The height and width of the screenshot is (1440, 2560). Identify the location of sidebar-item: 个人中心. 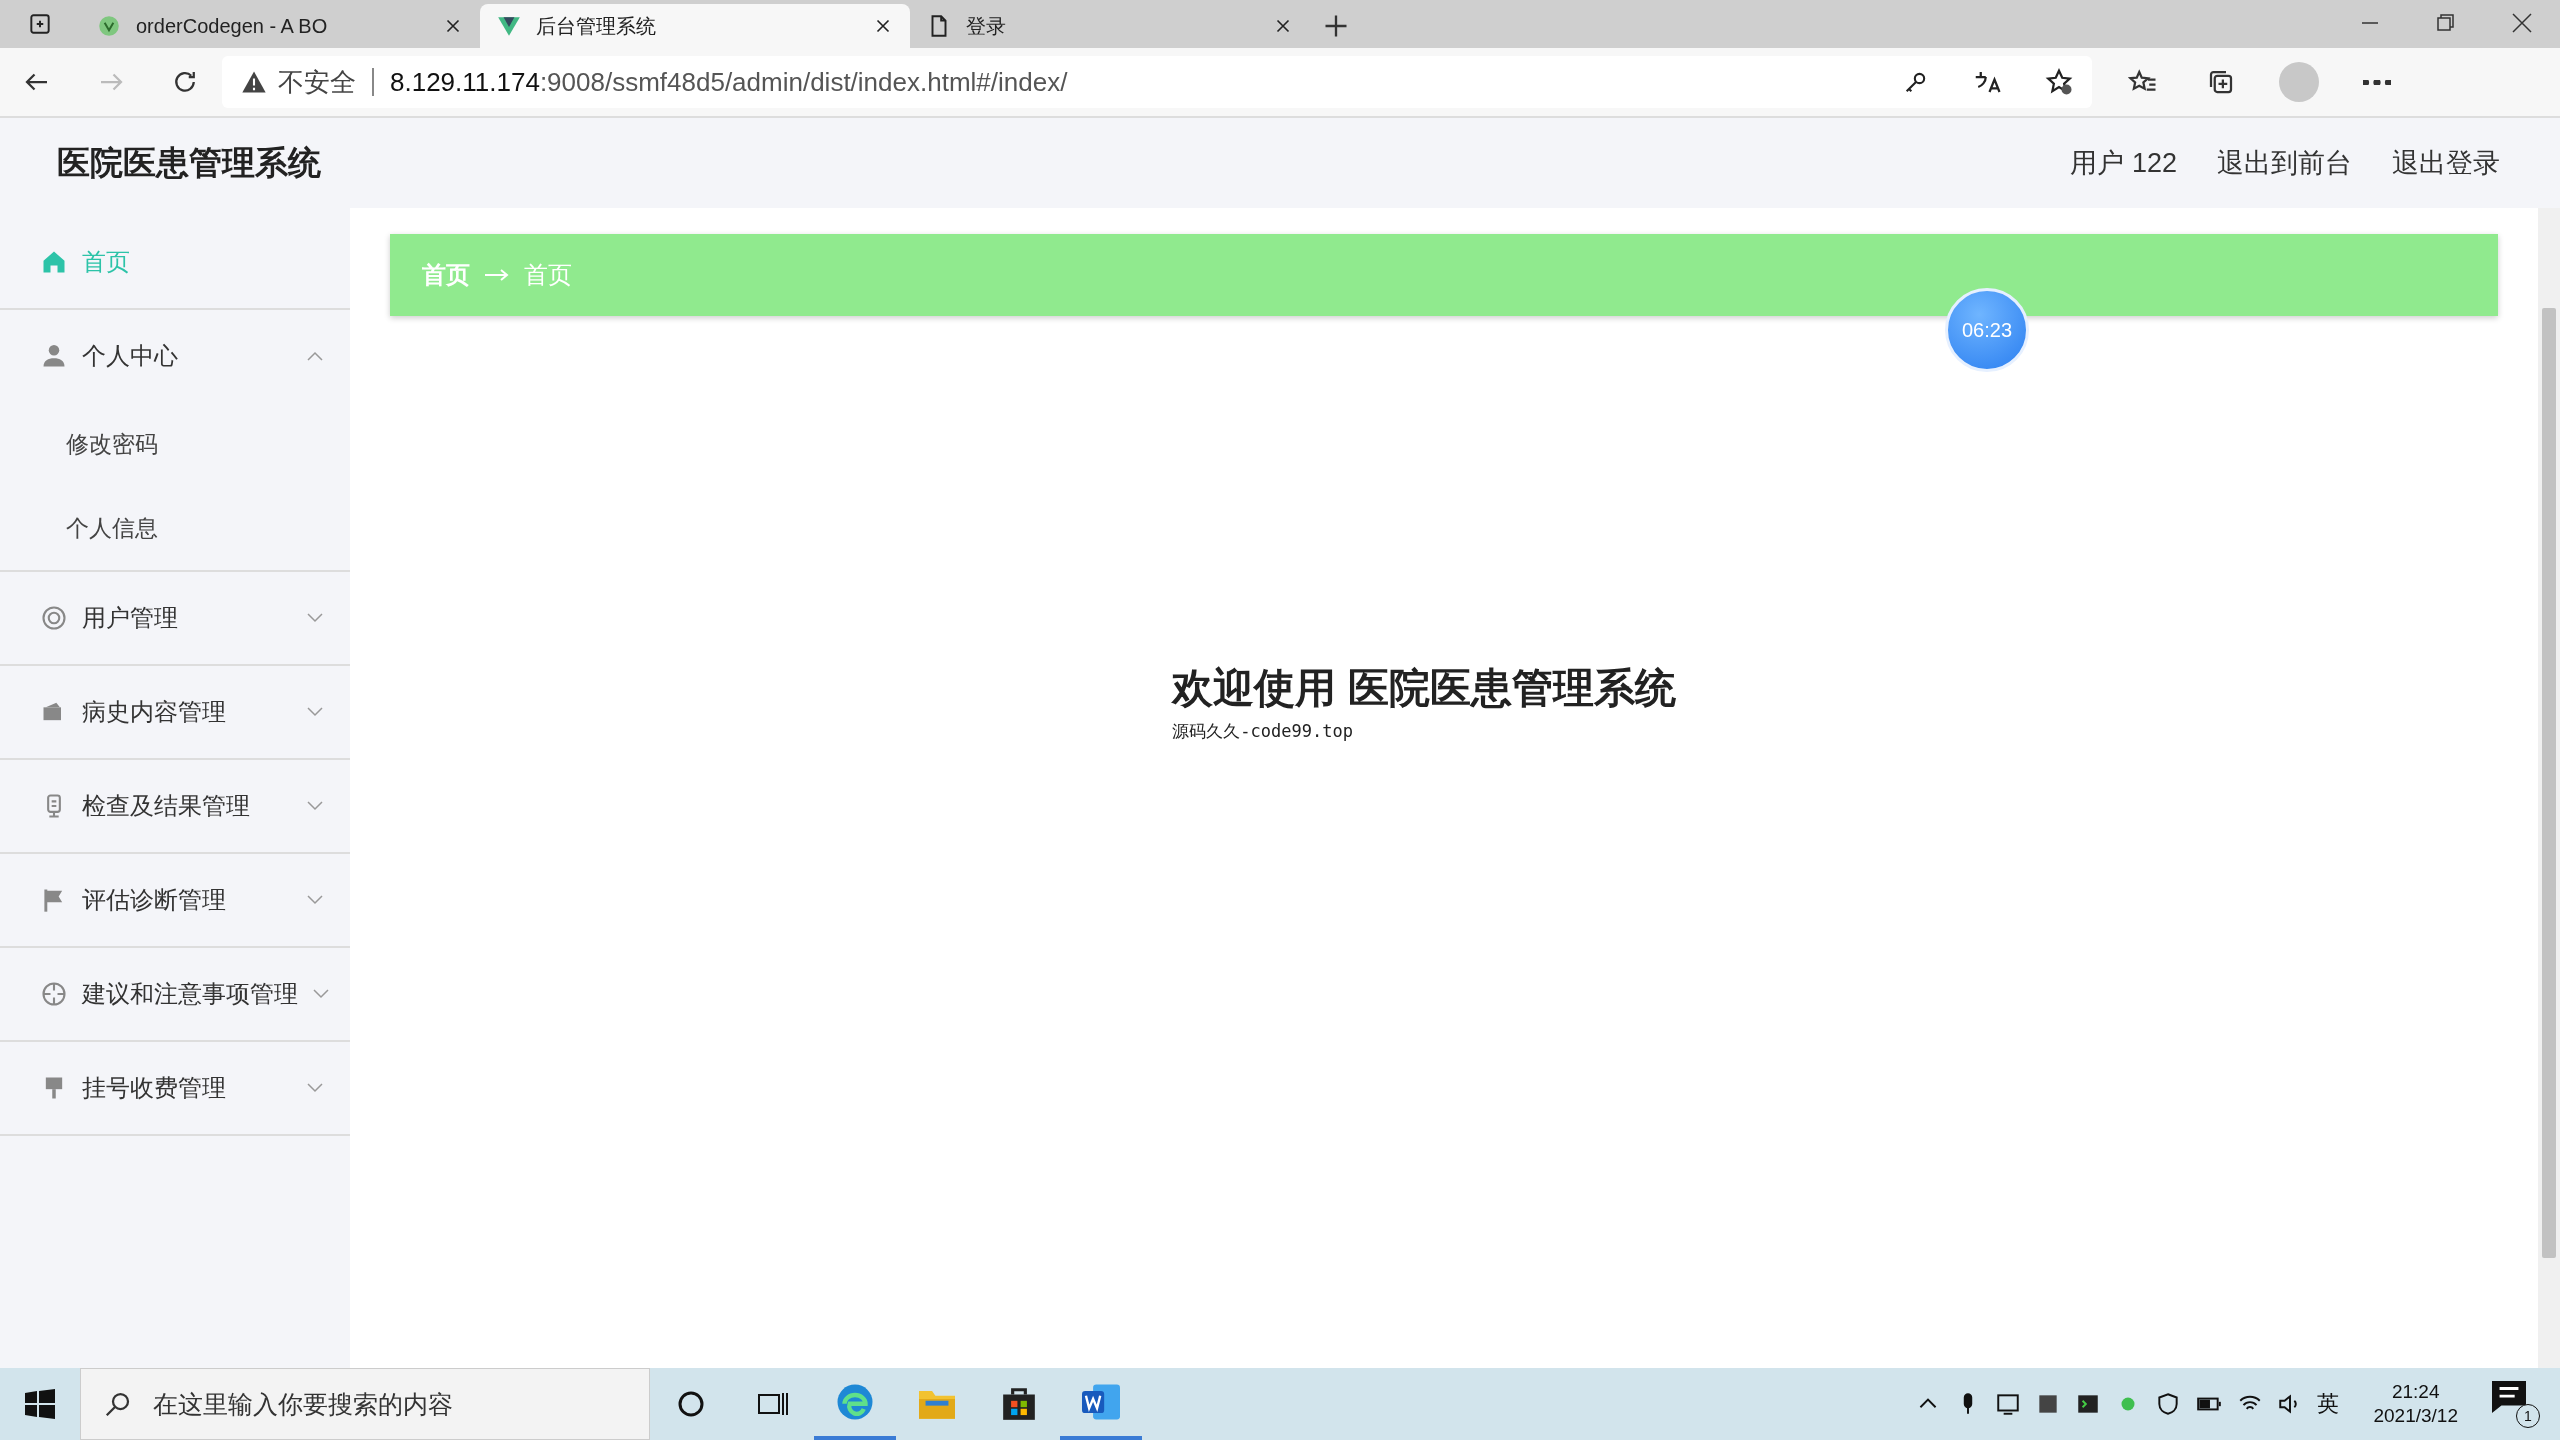
(175, 356).